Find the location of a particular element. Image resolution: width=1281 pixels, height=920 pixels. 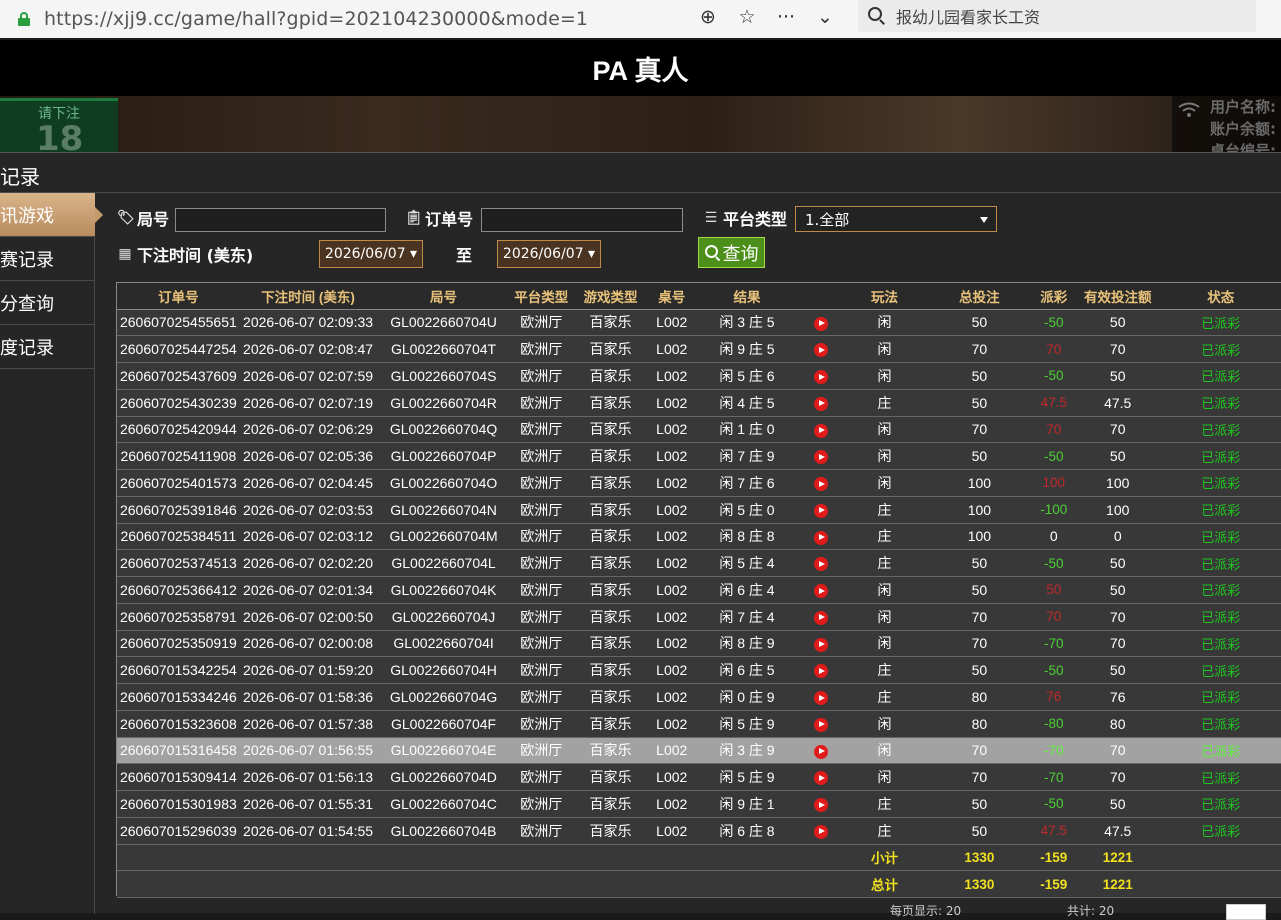

date-to-picker: 2026/06/07 ▾ is located at coordinates (549, 254).